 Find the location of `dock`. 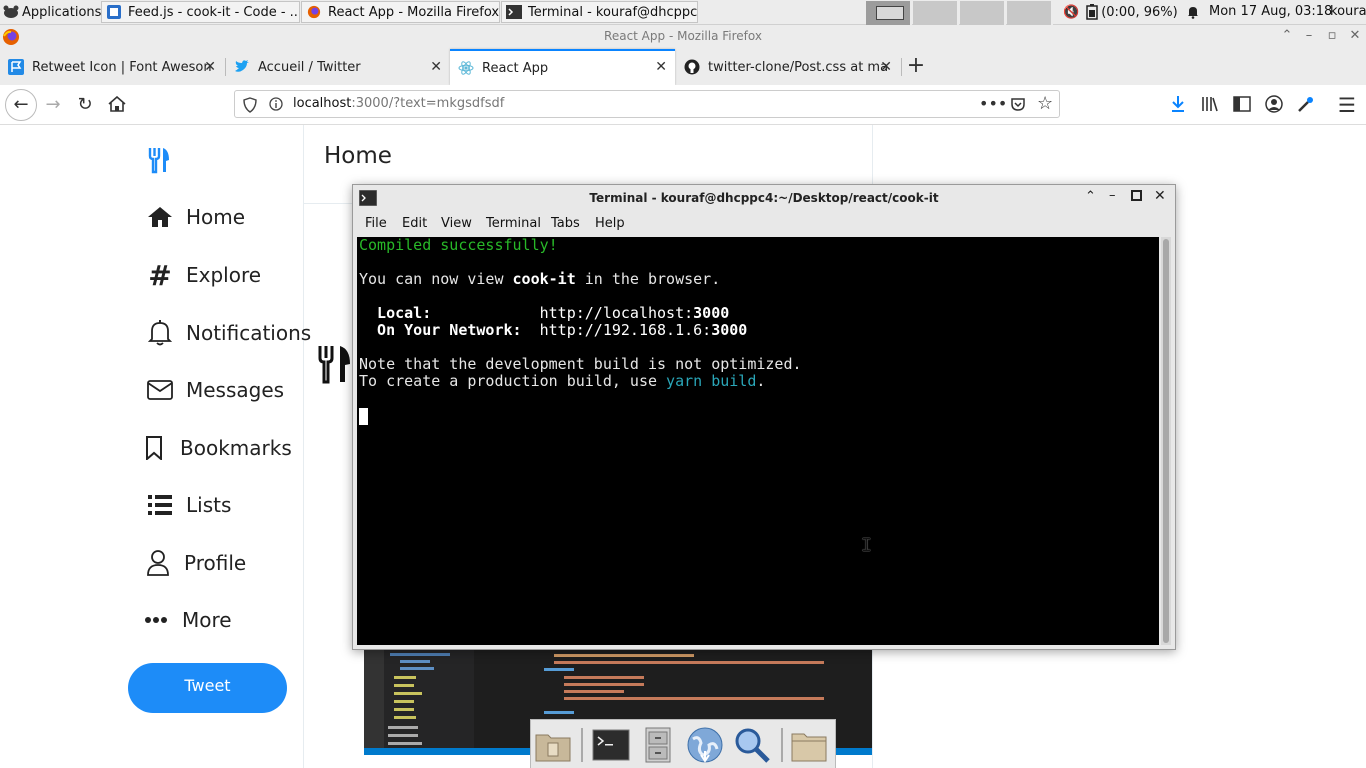

dock is located at coordinates (683, 743).